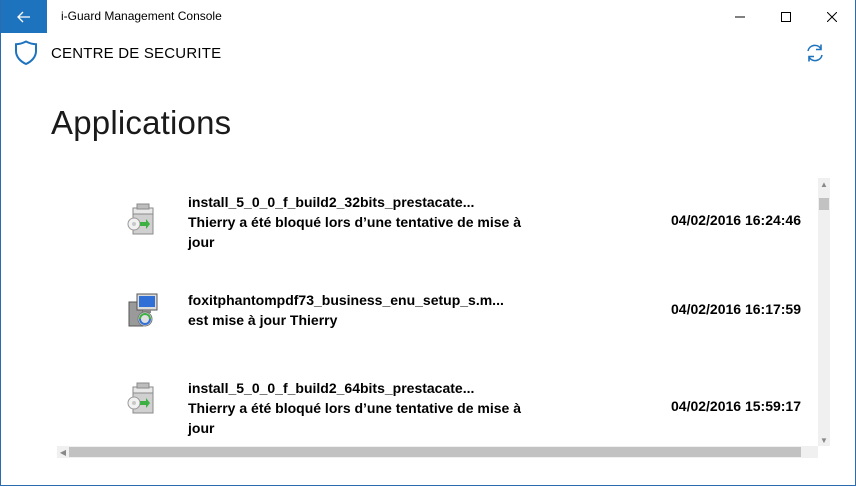 This screenshot has height=487, width=856. What do you see at coordinates (63, 452) in the screenshot?
I see `scroll-left-icon: ◀` at bounding box center [63, 452].